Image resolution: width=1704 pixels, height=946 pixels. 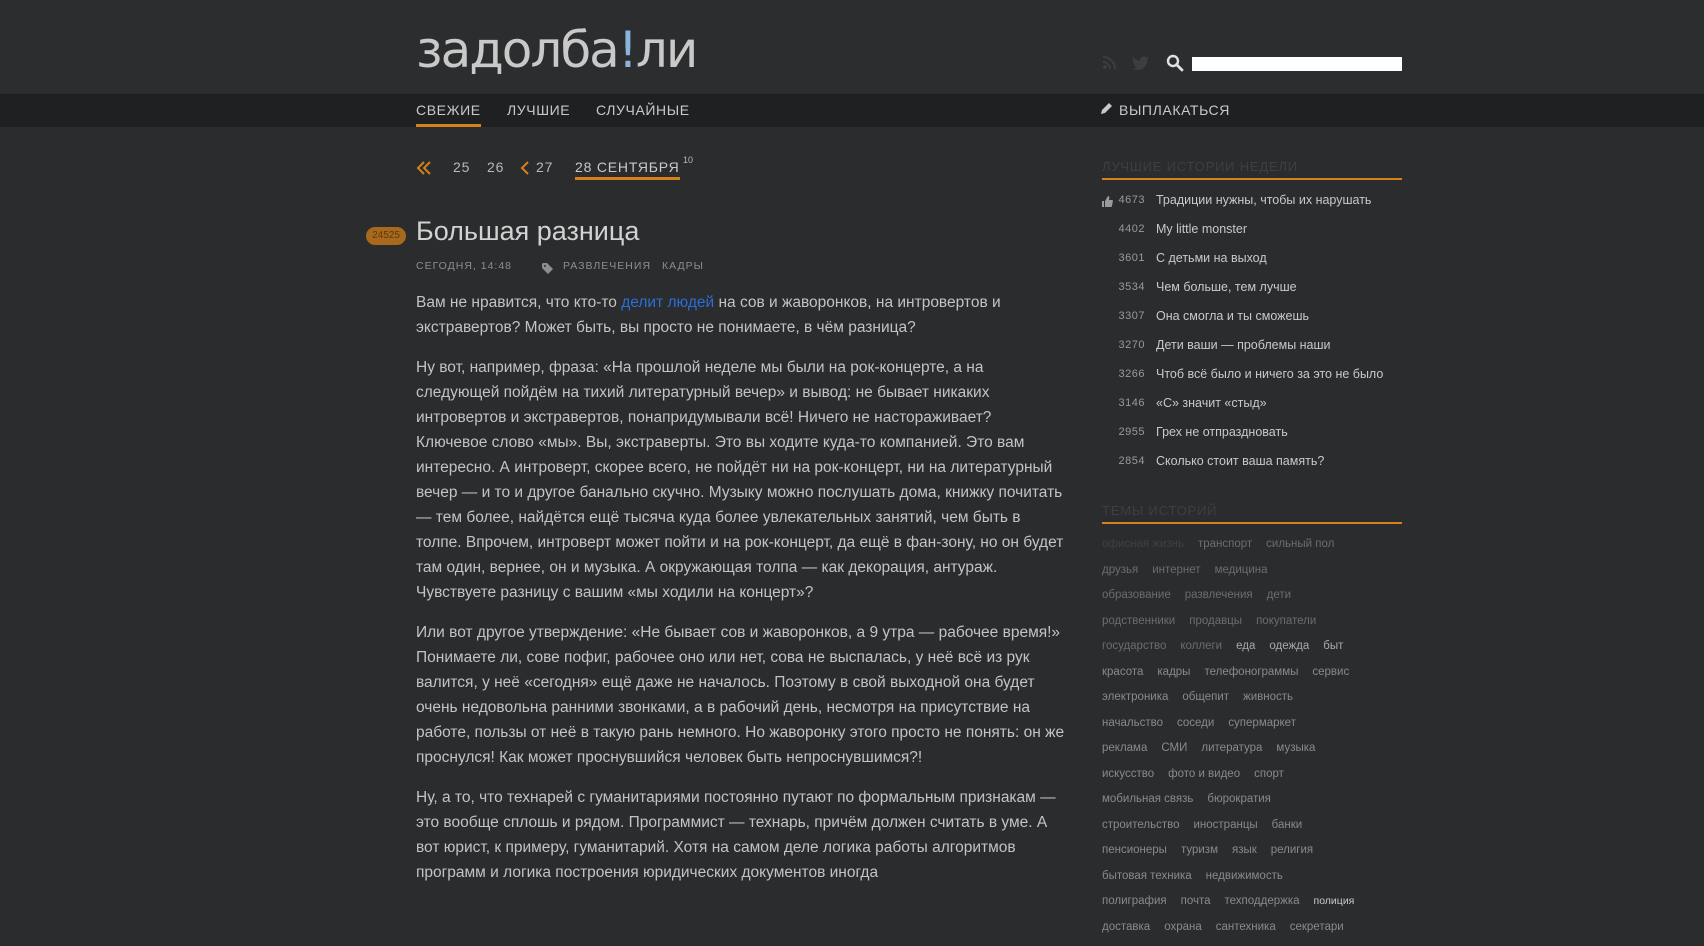 What do you see at coordinates (1199, 875) in the screenshot?
I see `topic-tag-line: бытовая техника недвижимость` at bounding box center [1199, 875].